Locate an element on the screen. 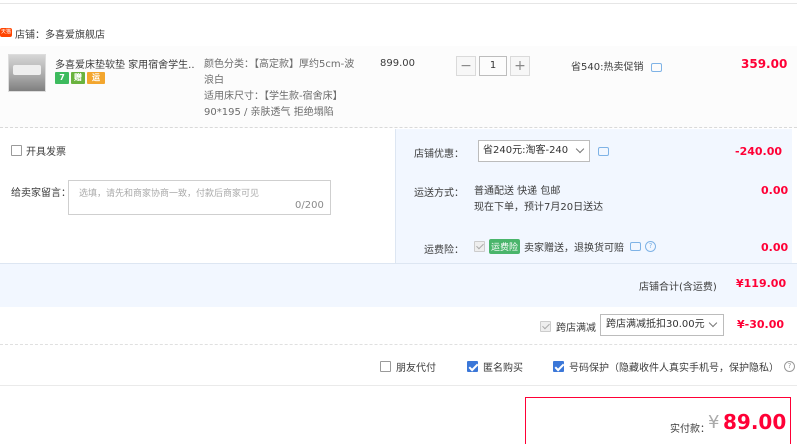 The width and height of the screenshot is (797, 444). sku-color: 颜色分类：【高定款】厚约5cm-波浪白 is located at coordinates (279, 72).